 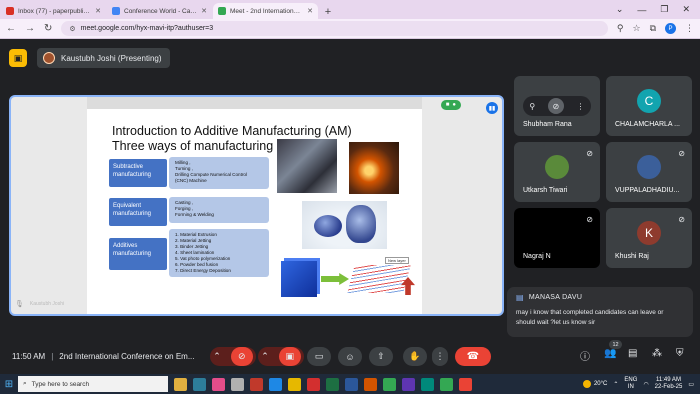 I want to click on participant-name: Shubham Rana, so click(x=547, y=124).